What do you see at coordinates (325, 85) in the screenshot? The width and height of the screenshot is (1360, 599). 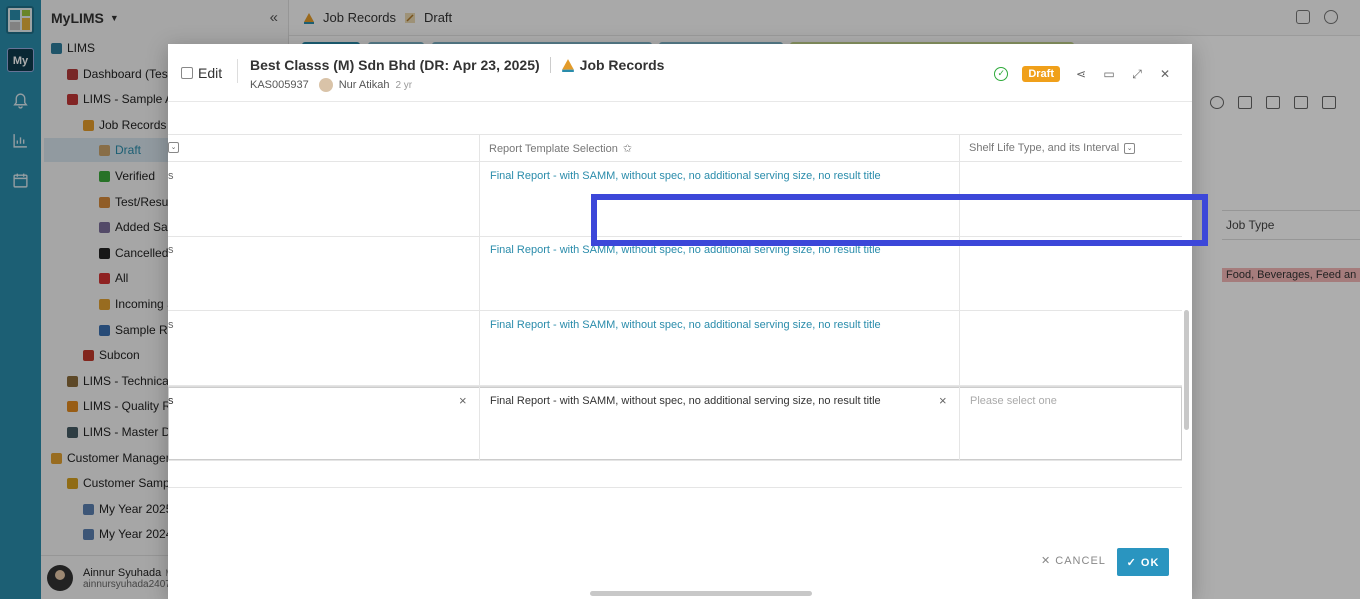 I see `owner-avatar` at bounding box center [325, 85].